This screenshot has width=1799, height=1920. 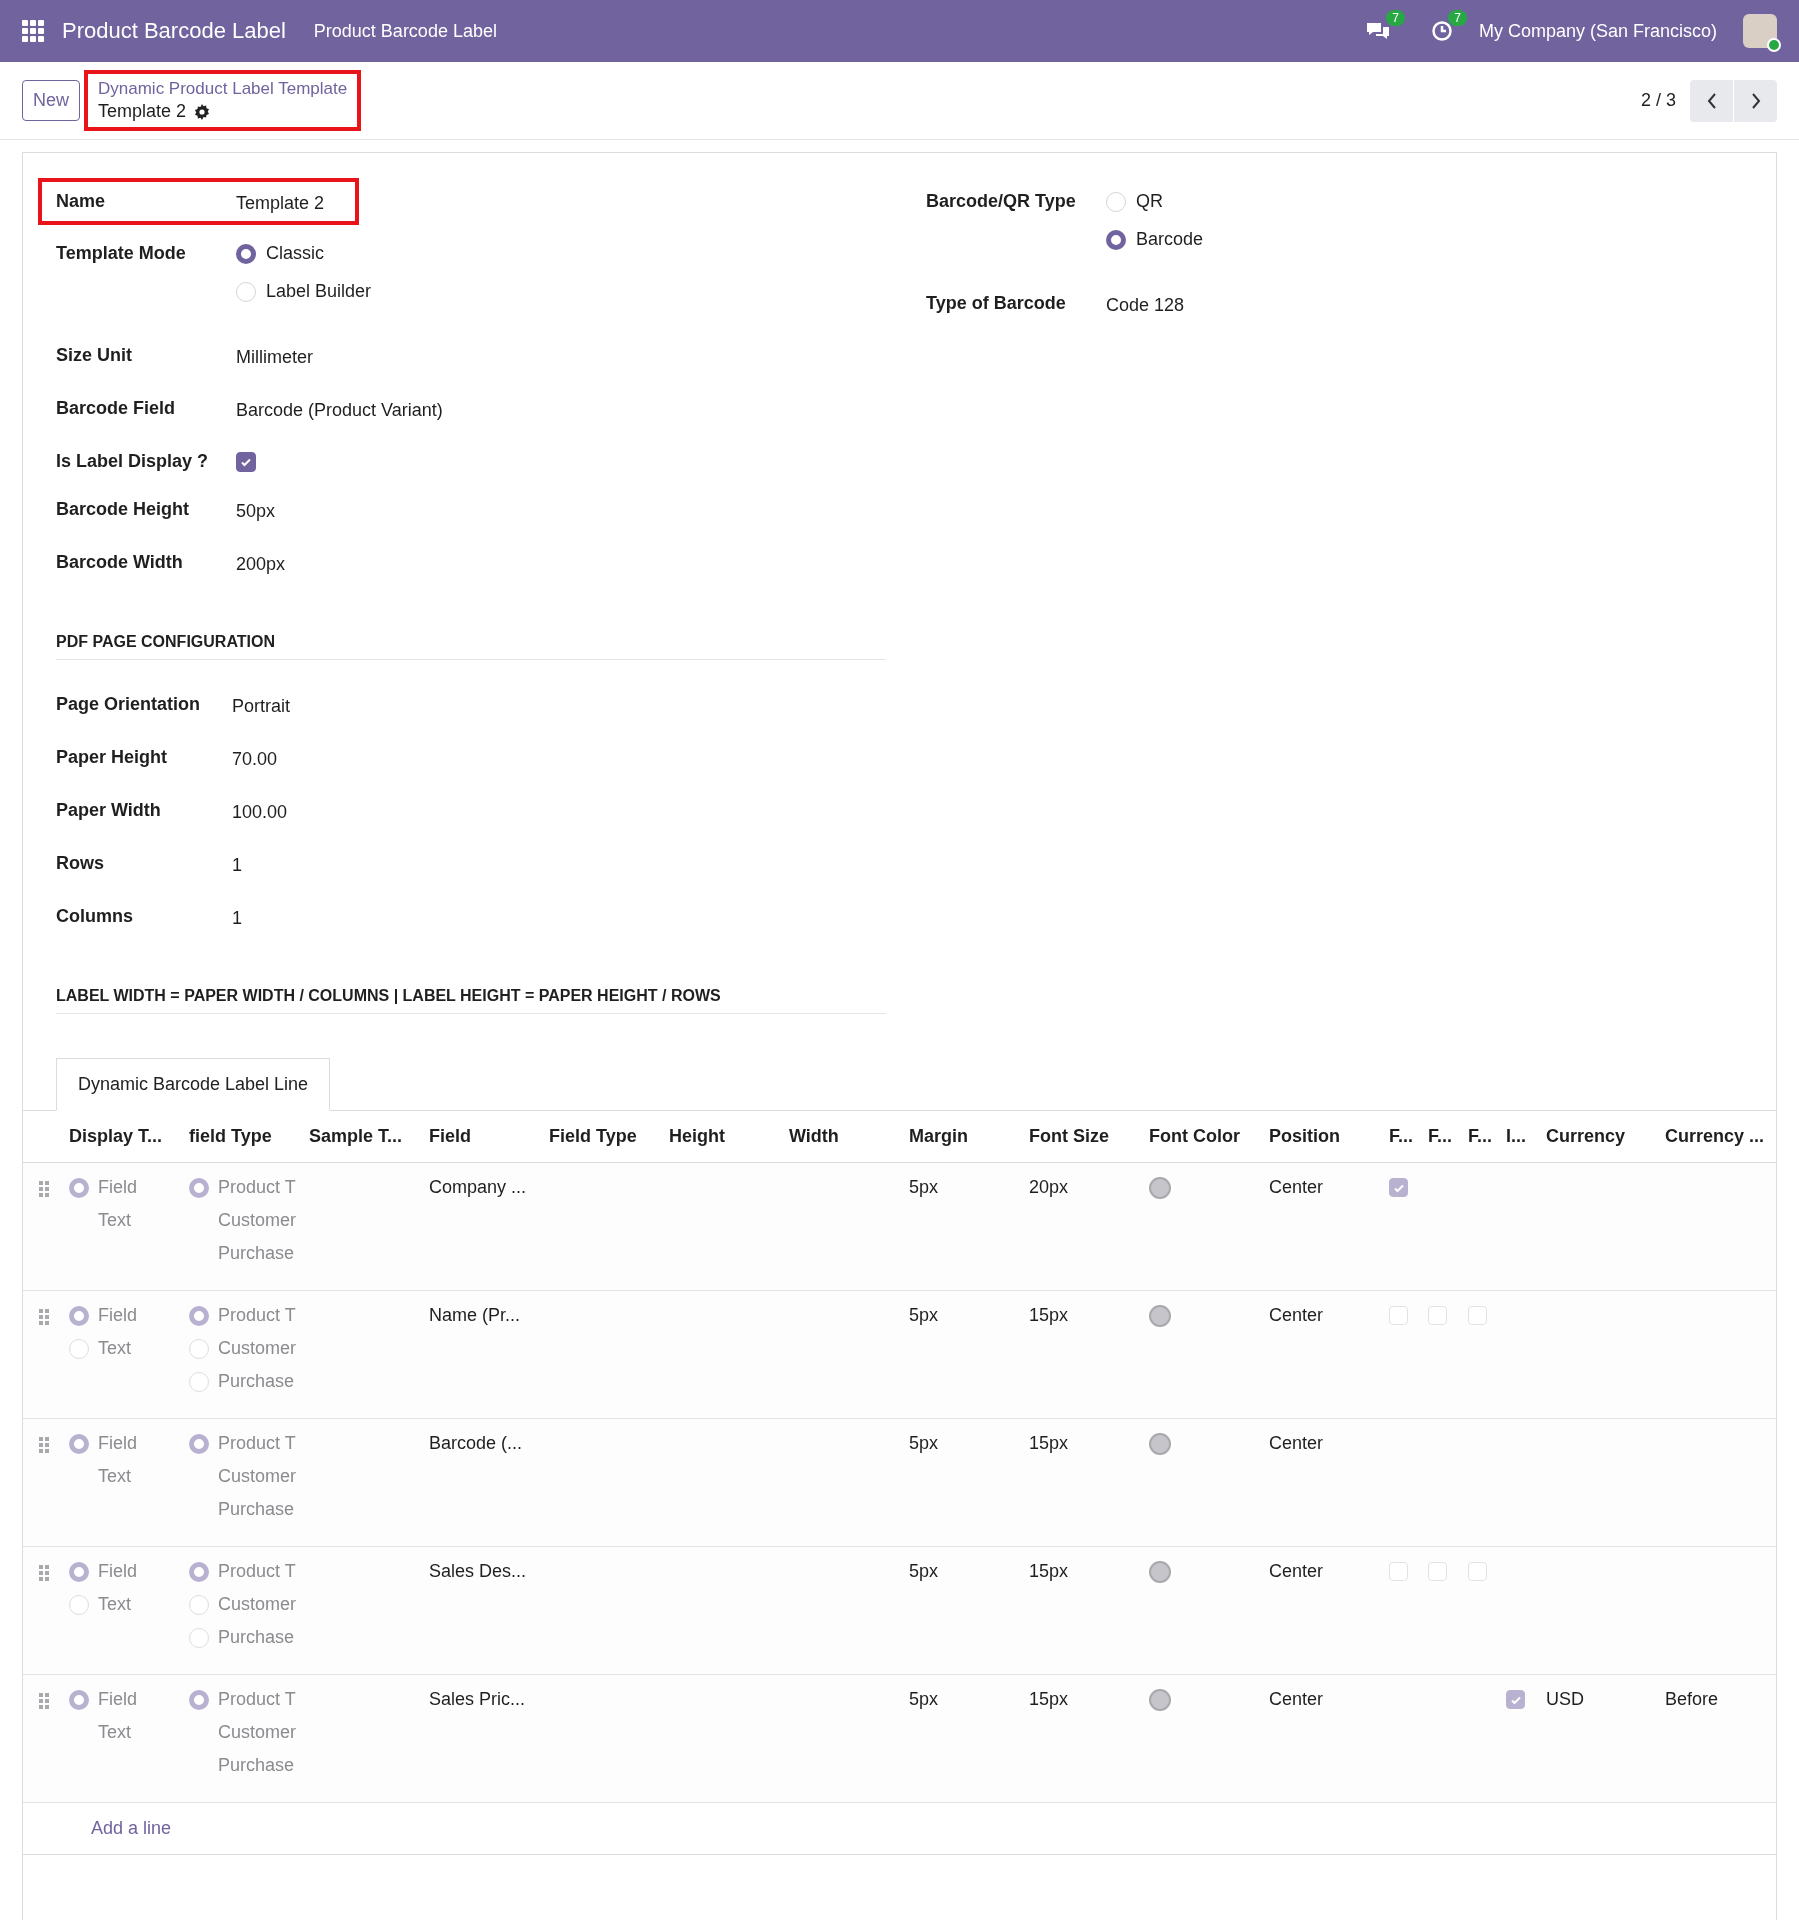 I want to click on column-header: Font Color, so click(x=1209, y=1136).